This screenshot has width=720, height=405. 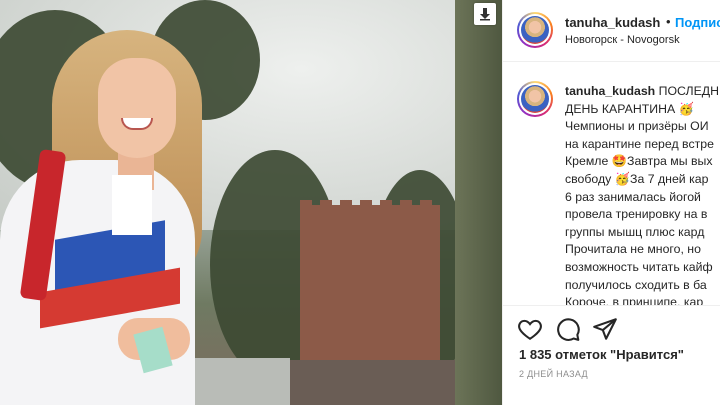 I want to click on share-icon, so click(x=605, y=329).